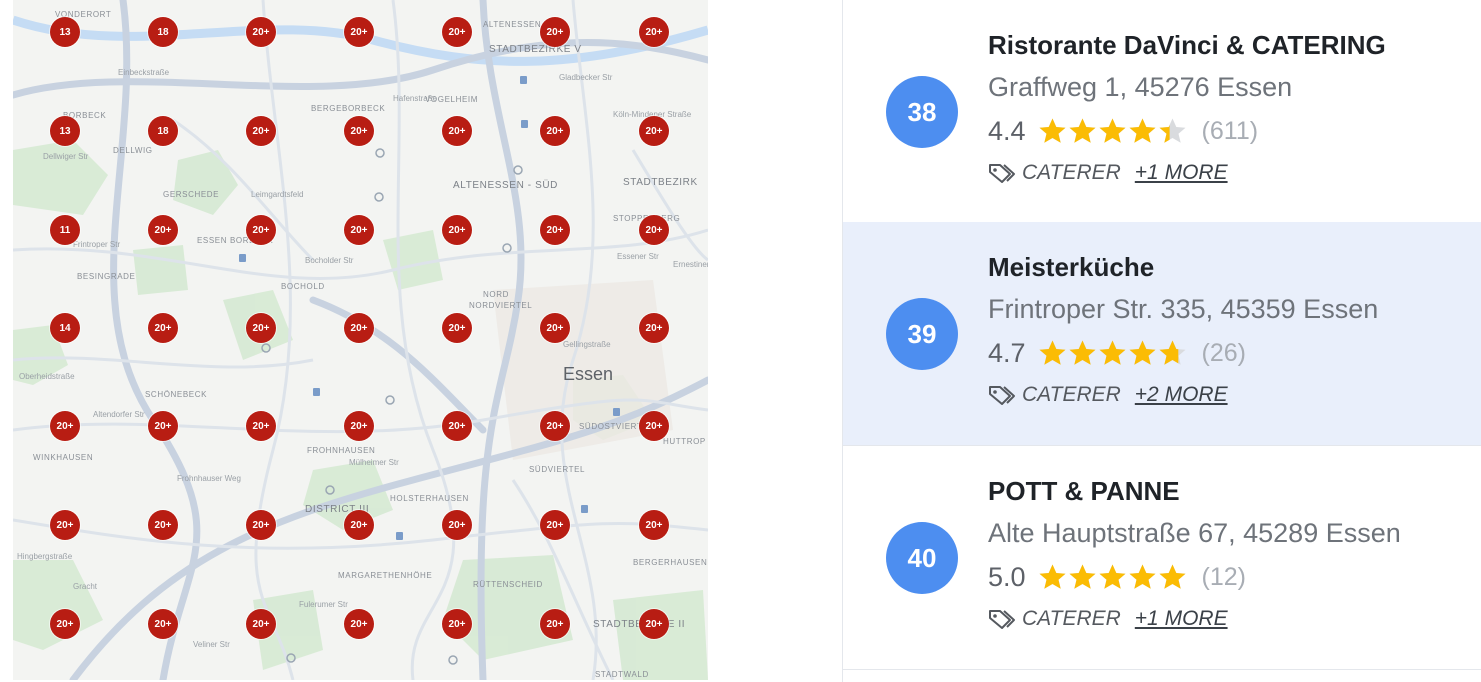 This screenshot has height=682, width=1481. I want to click on review-count: (26), so click(1224, 352).